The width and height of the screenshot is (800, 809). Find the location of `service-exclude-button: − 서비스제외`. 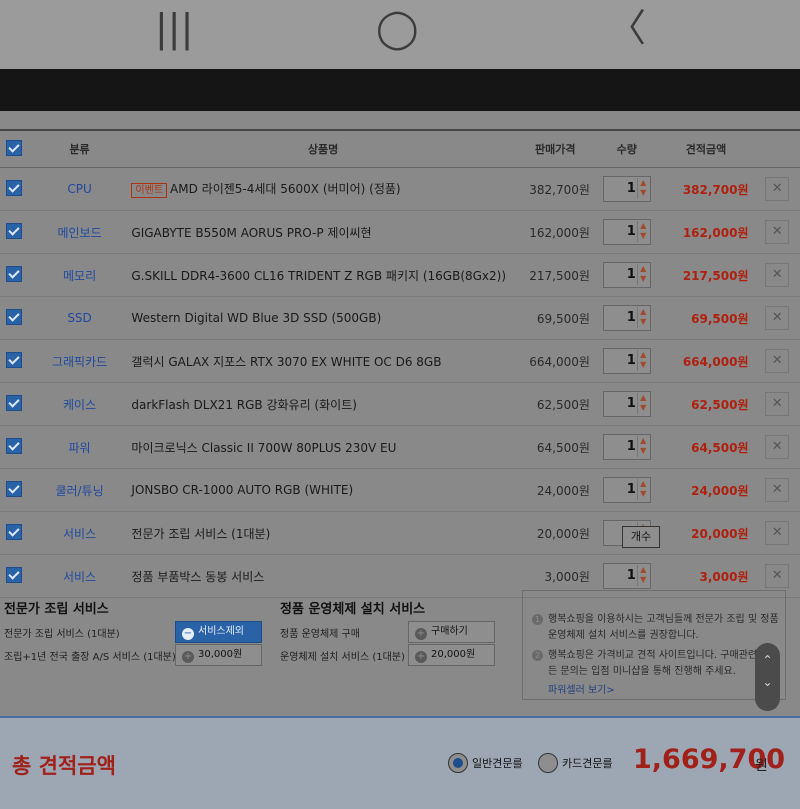

service-exclude-button: − 서비스제외 is located at coordinates (218, 632).